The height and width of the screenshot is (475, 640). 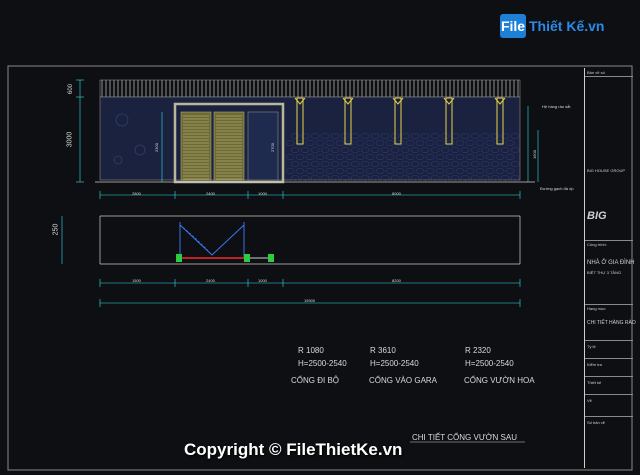 What do you see at coordinates (604, 272) in the screenshot?
I see `tb-row: BIỆT THỰ 3 TẦNG` at bounding box center [604, 272].